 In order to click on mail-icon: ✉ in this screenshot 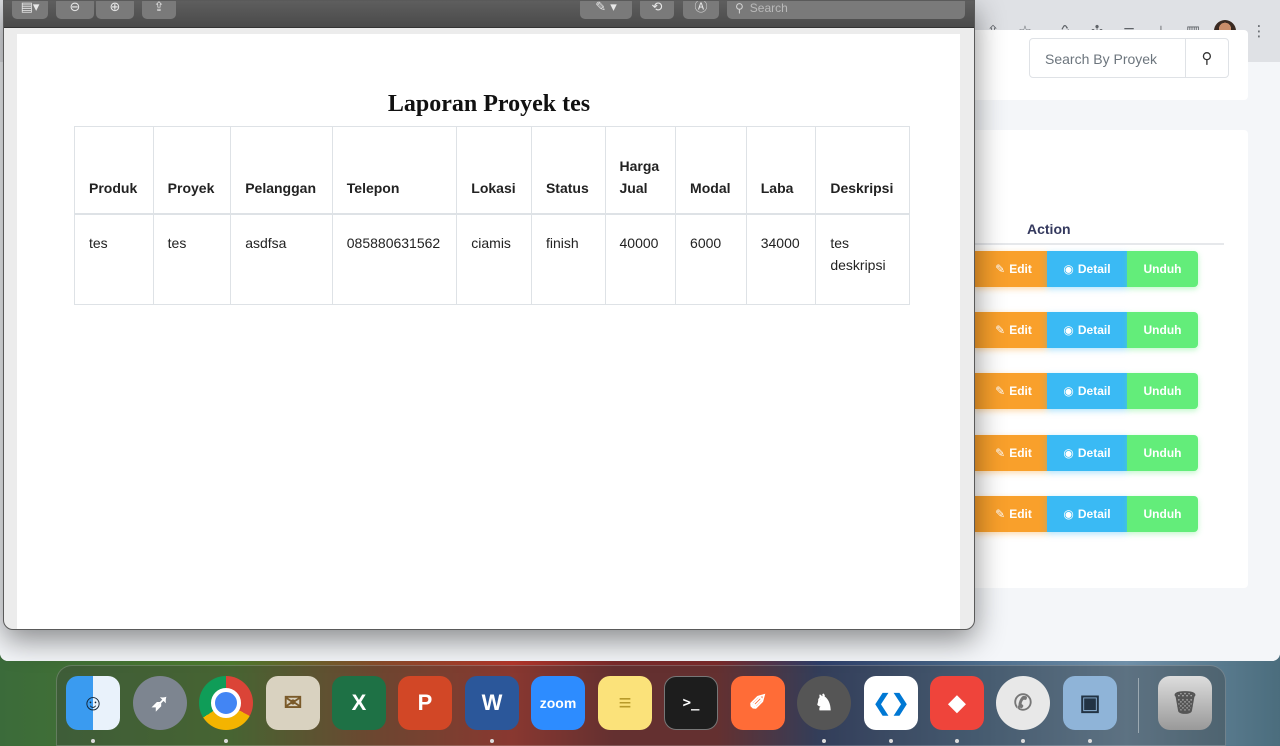, I will do `click(293, 703)`.